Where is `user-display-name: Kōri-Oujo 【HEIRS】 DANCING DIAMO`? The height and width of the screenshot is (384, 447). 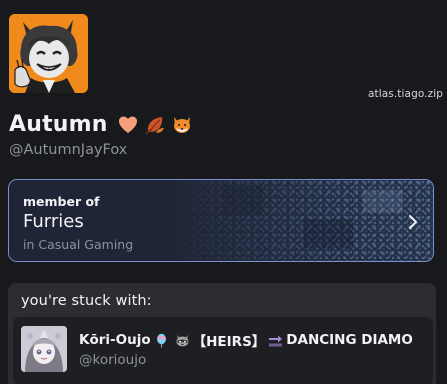
user-display-name: Kōri-Oujo 【HEIRS】 DANCING DIAMO is located at coordinates (246, 340).